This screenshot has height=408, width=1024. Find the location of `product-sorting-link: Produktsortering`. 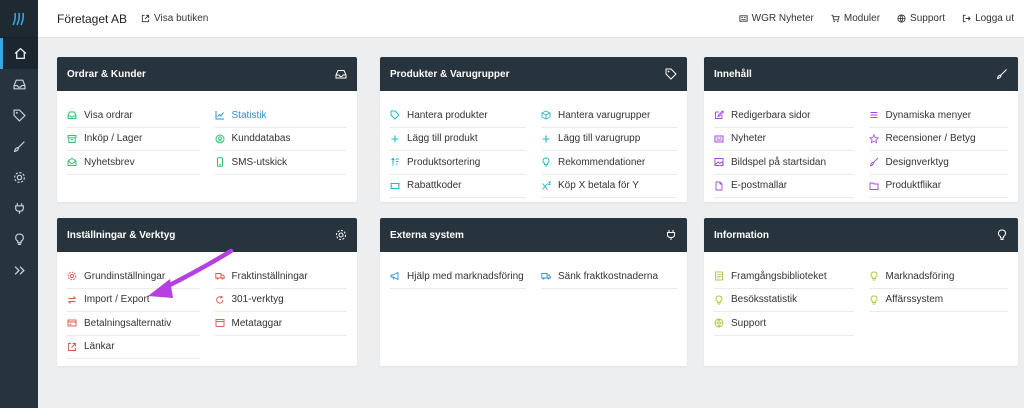

product-sorting-link: Produktsortering is located at coordinates (458, 163).